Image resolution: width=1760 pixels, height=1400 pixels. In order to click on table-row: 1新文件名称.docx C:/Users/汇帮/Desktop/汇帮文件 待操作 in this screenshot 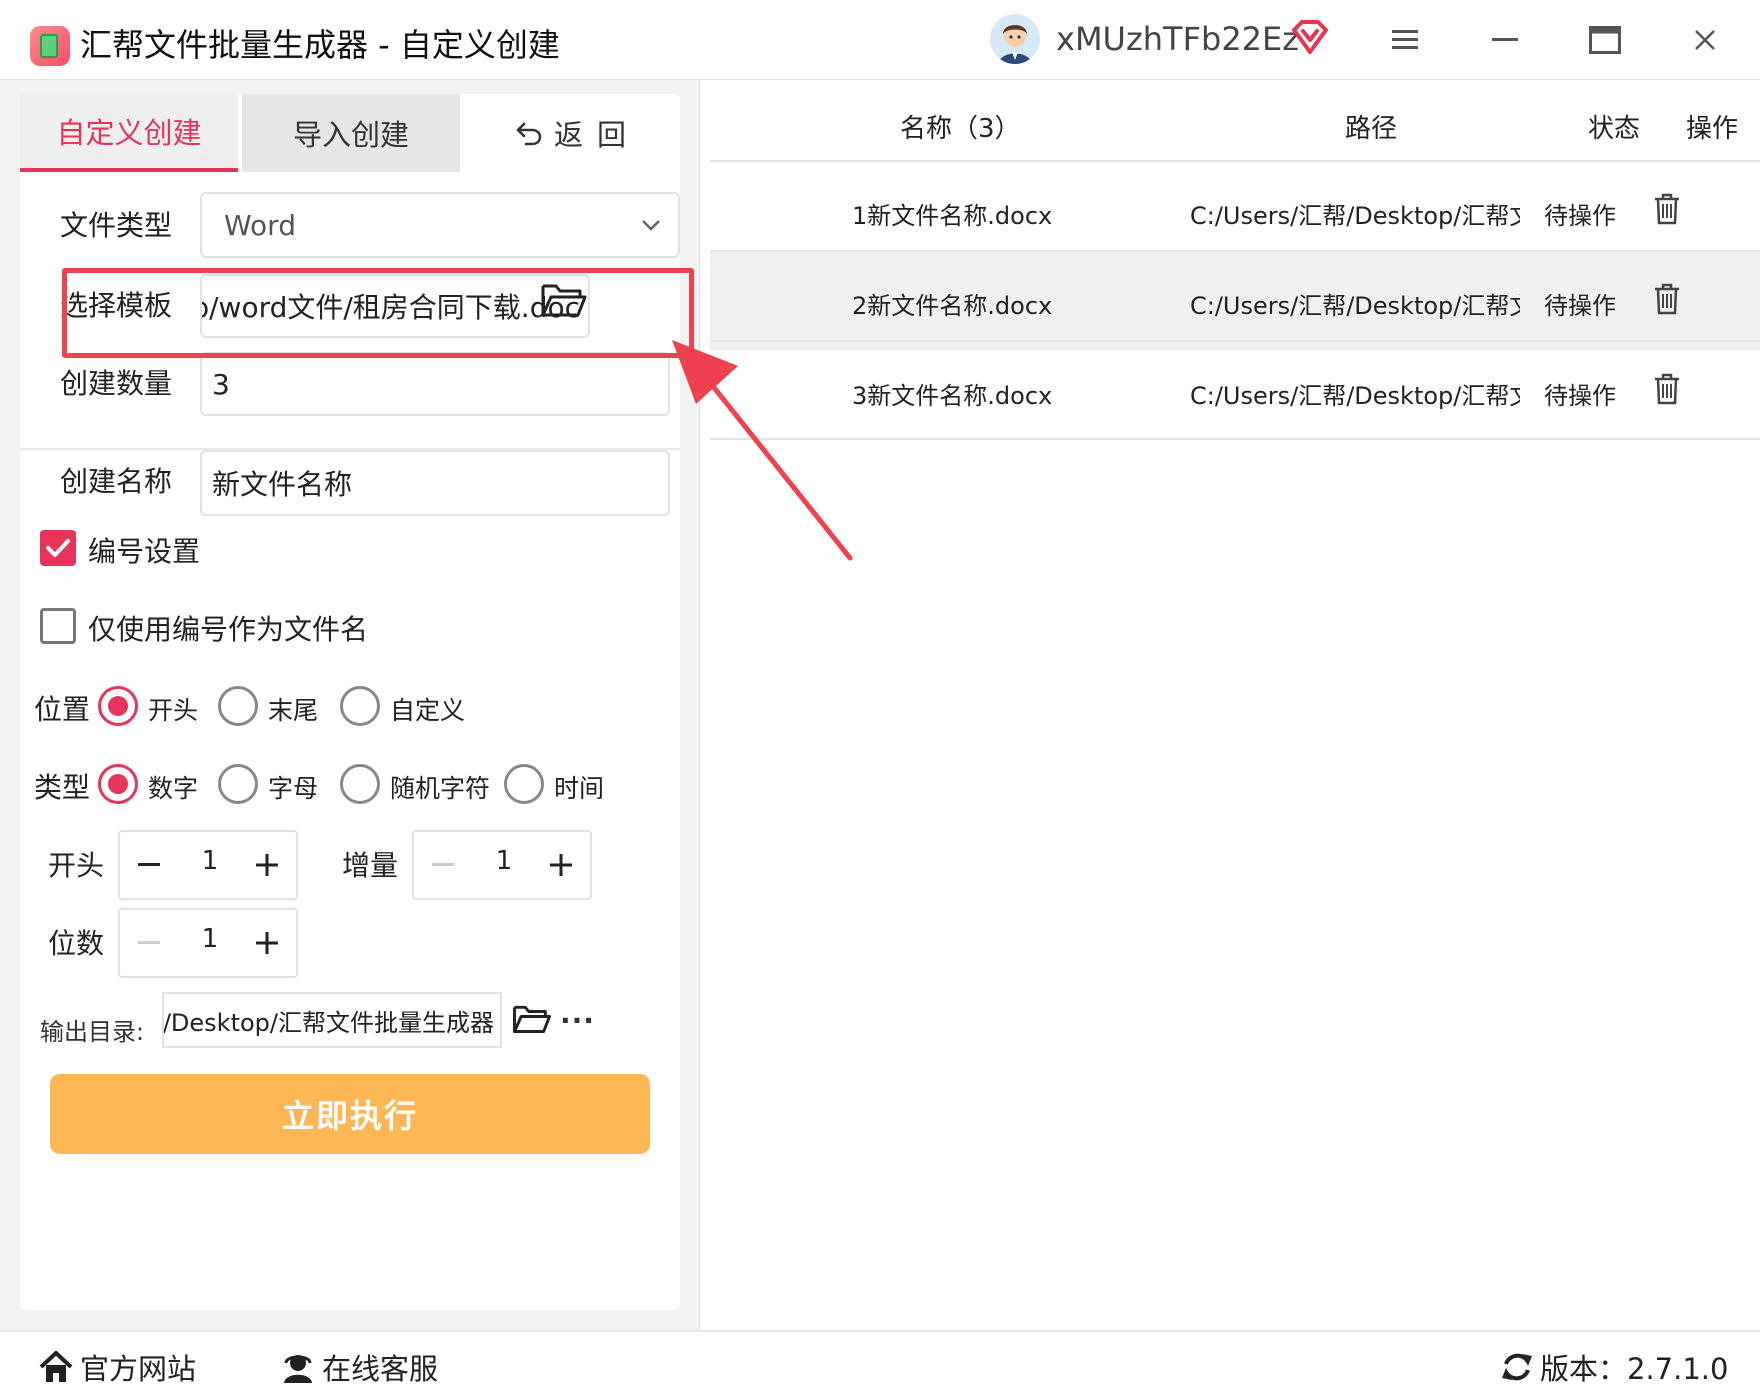, I will do `click(1235, 210)`.